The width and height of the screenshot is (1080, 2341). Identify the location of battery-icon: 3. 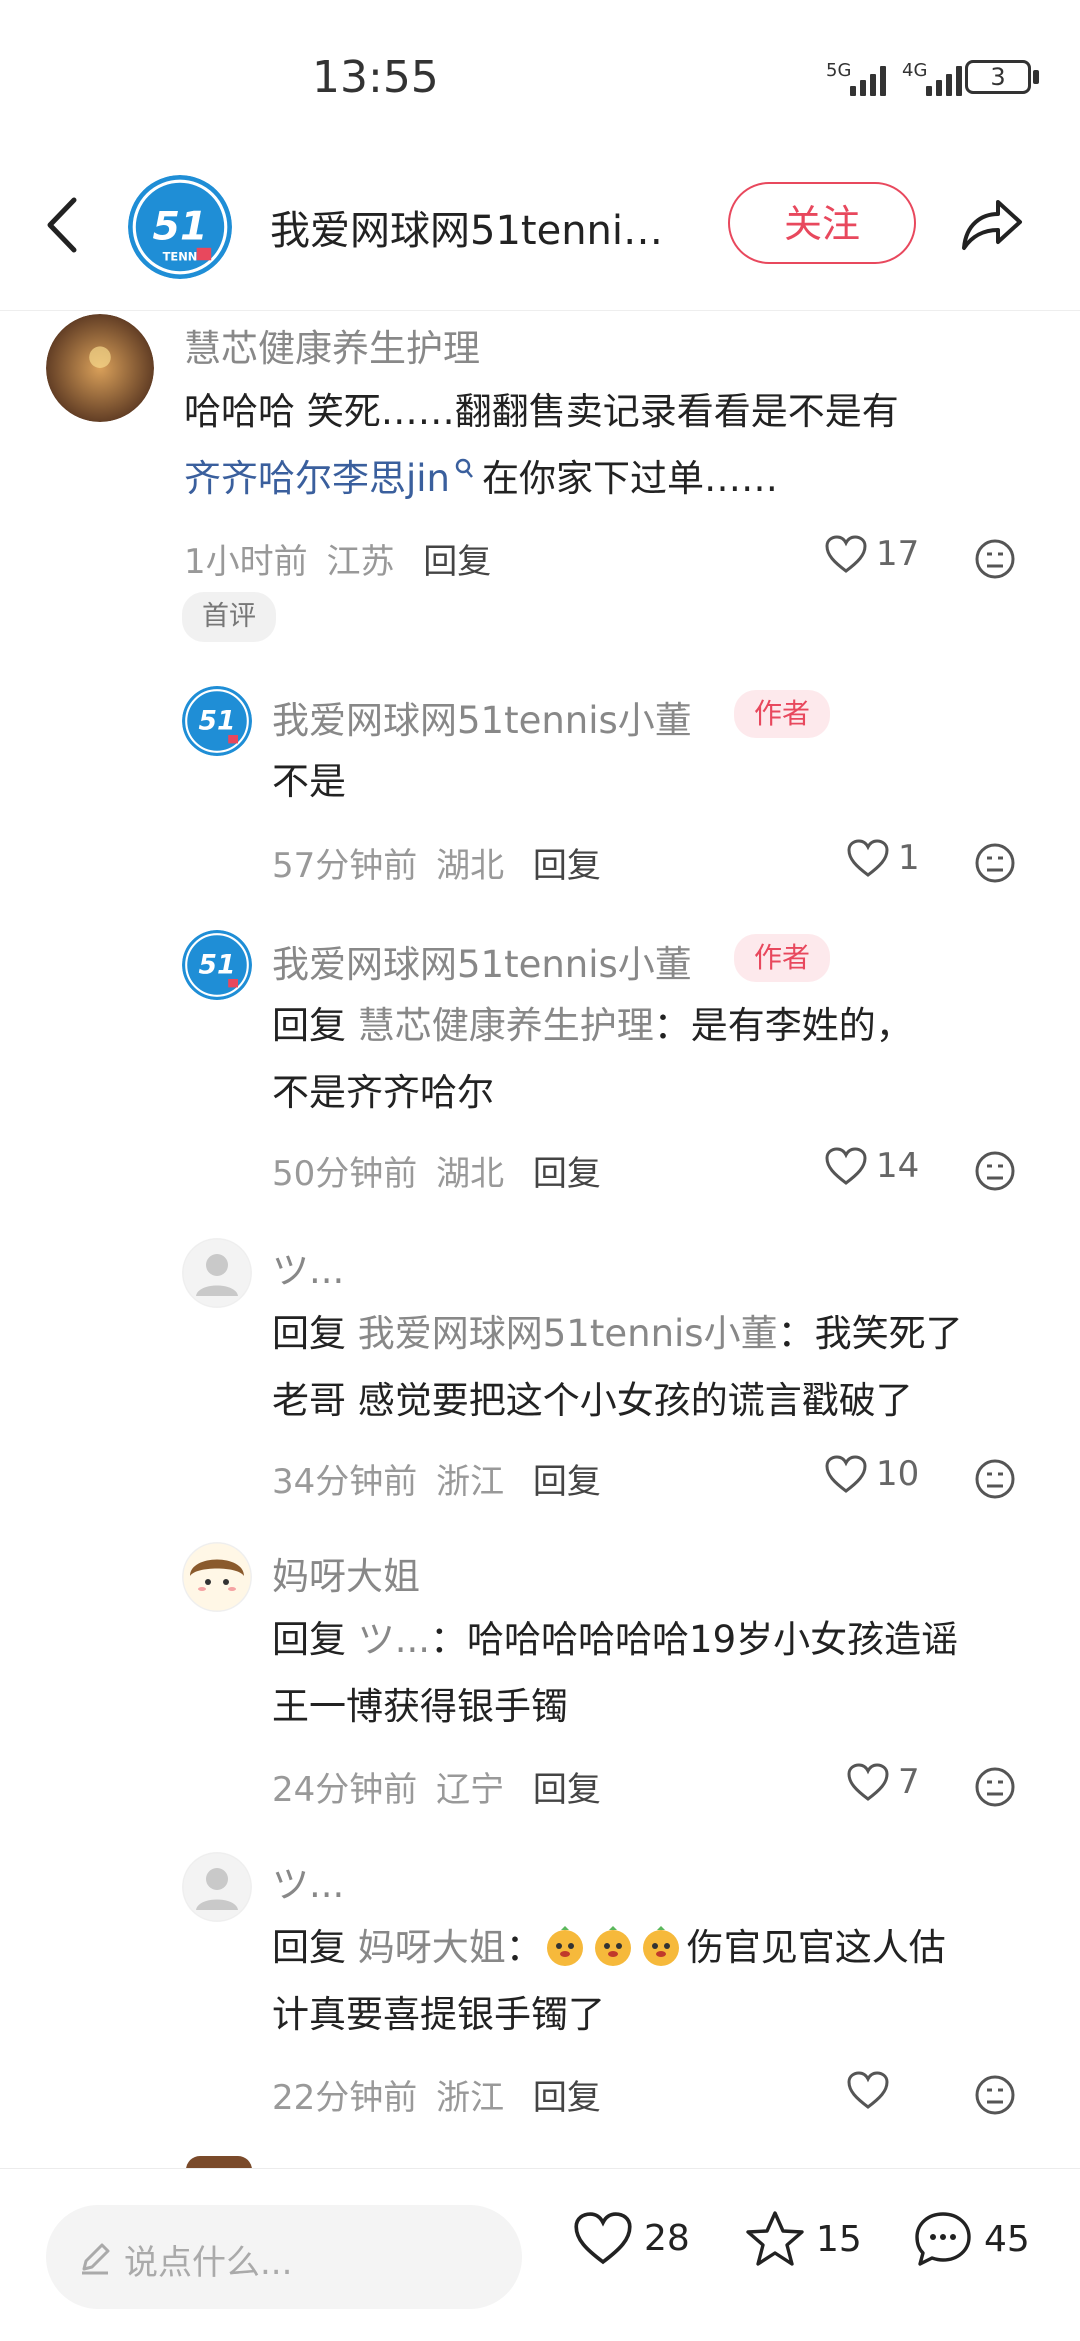
(998, 77).